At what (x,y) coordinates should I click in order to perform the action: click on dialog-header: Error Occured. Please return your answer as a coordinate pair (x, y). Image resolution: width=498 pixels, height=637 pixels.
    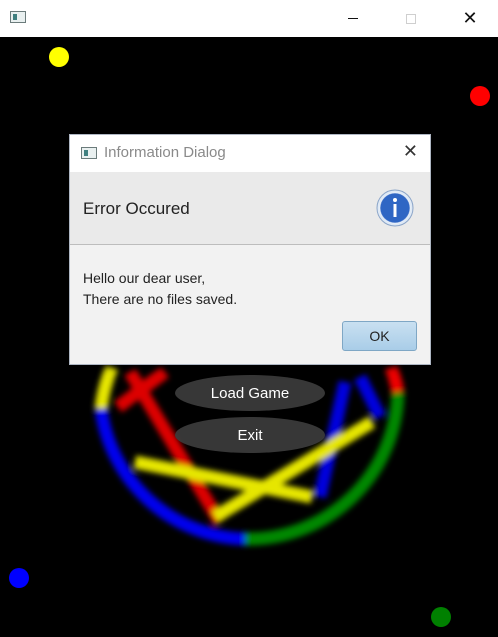
    Looking at the image, I should click on (250, 208).